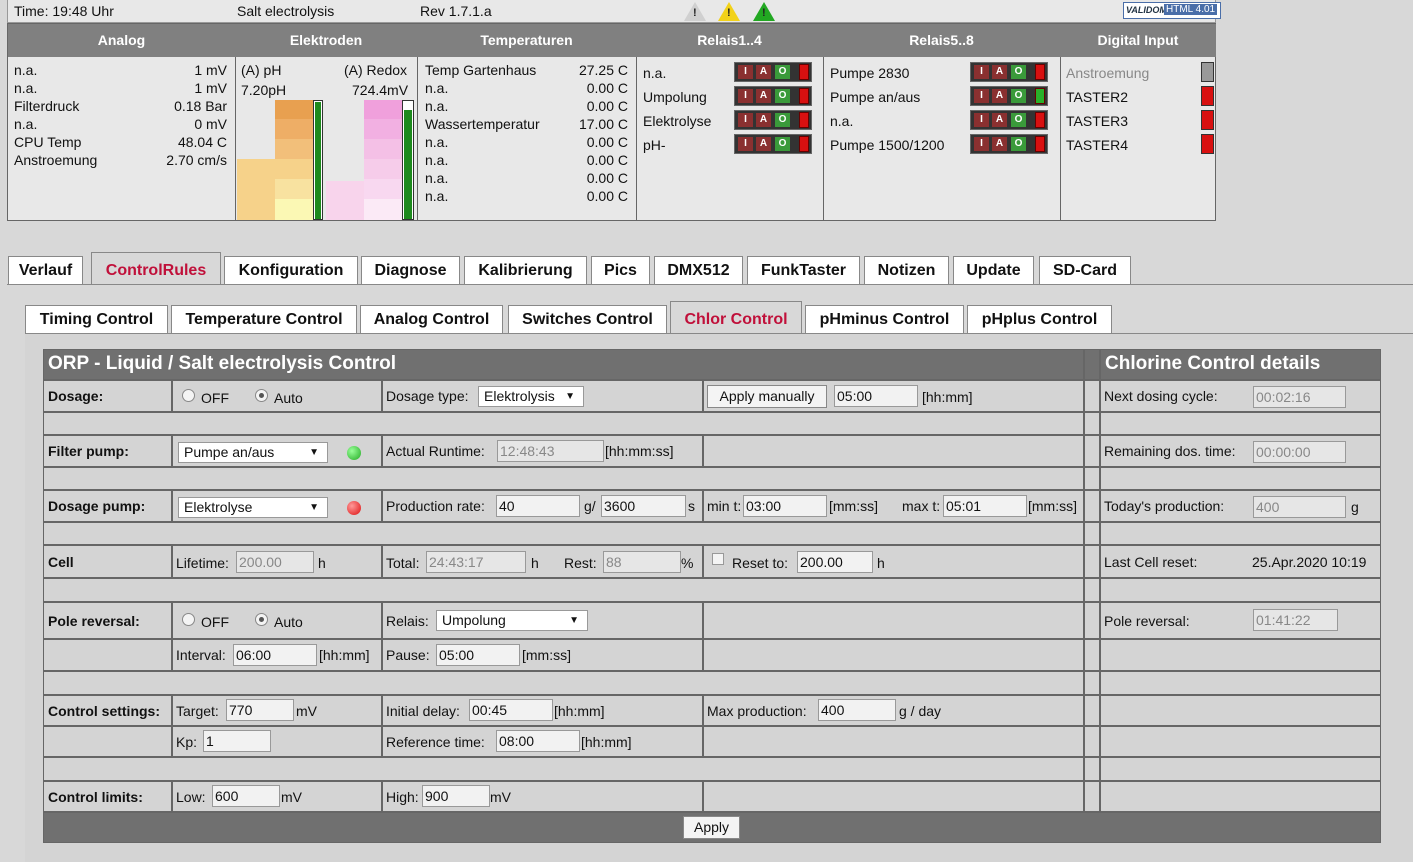  What do you see at coordinates (993, 270) in the screenshot?
I see `tab-update: Update` at bounding box center [993, 270].